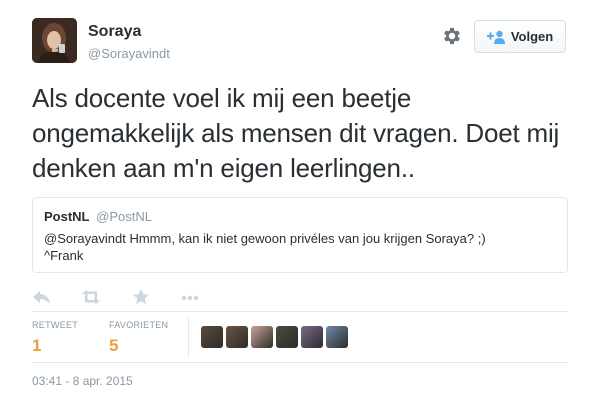 Image resolution: width=595 pixels, height=408 pixels. What do you see at coordinates (37, 345) in the screenshot?
I see `retweet-count: 1` at bounding box center [37, 345].